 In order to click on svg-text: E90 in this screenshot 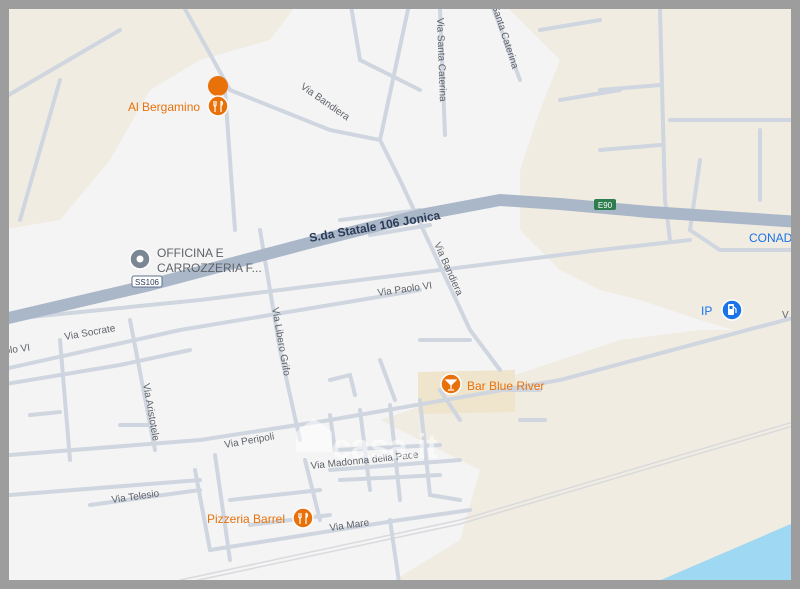, I will do `click(605, 205)`.